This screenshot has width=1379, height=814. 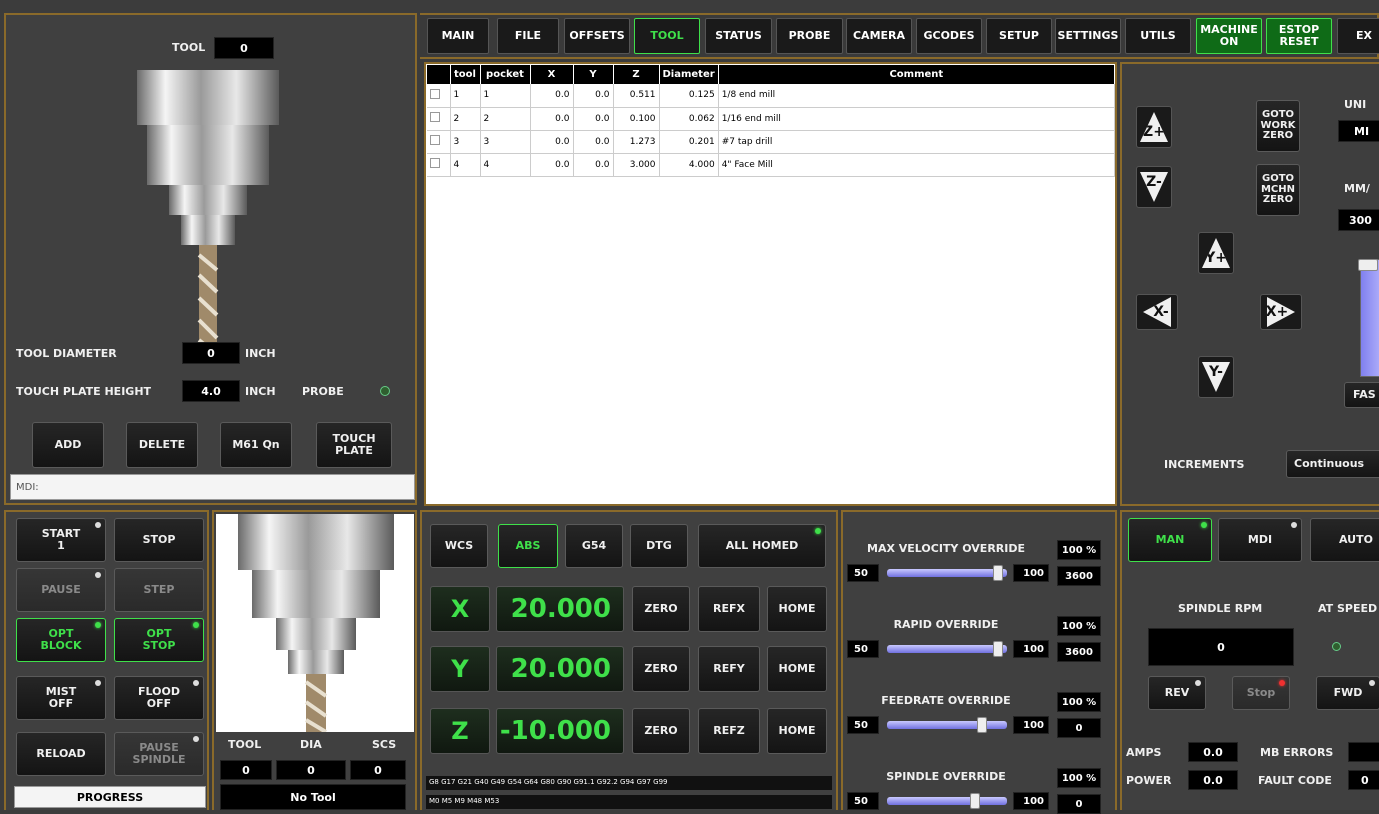 I want to click on tab-camera: CAMERA, so click(x=879, y=36).